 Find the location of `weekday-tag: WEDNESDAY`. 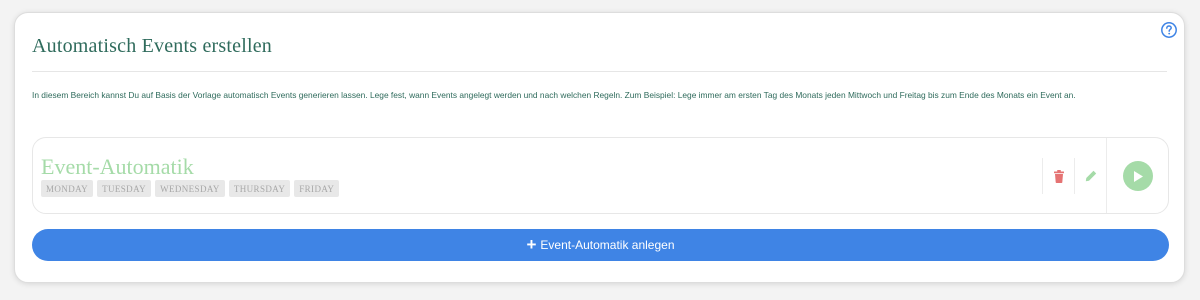

weekday-tag: WEDNESDAY is located at coordinates (190, 188).